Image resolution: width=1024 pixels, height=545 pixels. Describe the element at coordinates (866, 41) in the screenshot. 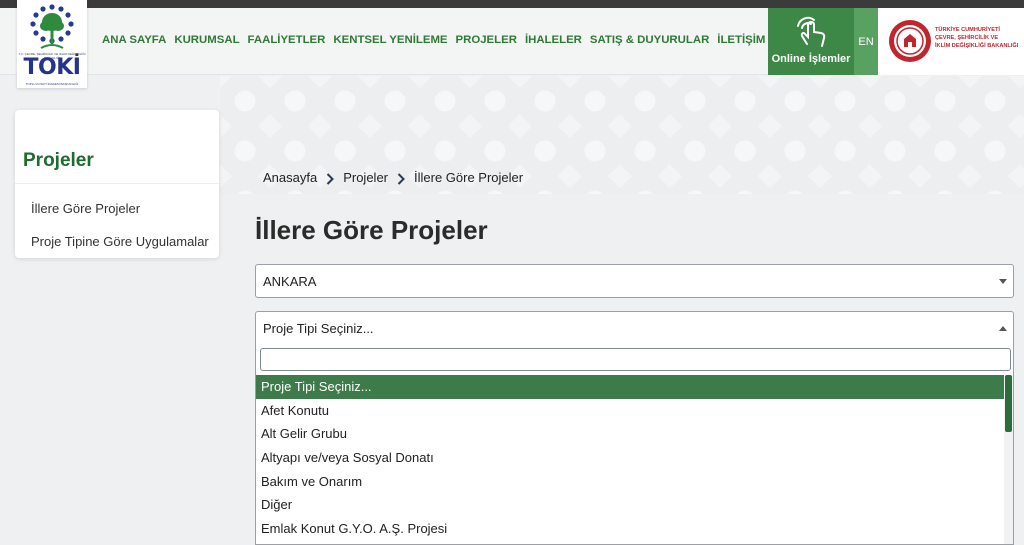

I see `language-toggle: EN` at that location.